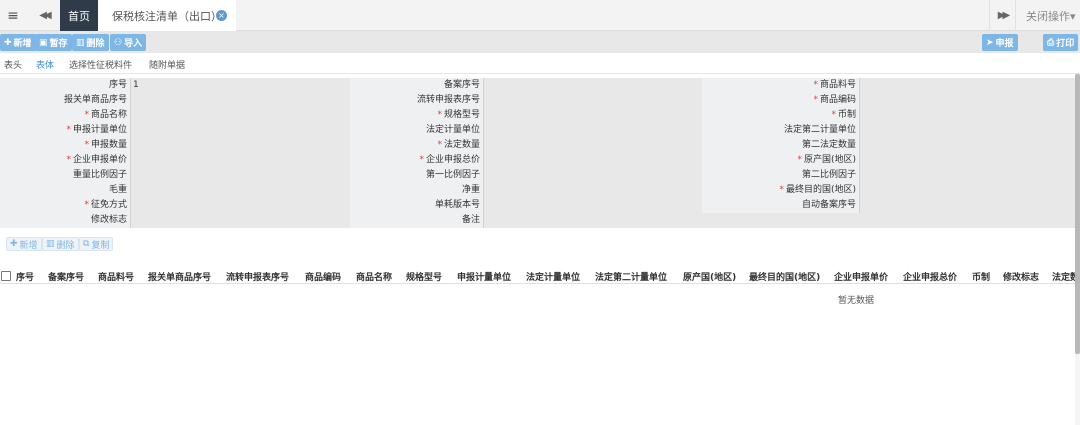 The height and width of the screenshot is (425, 1080). What do you see at coordinates (1002, 15) in the screenshot?
I see `scroll-tabs-right-icon: ▶▶` at bounding box center [1002, 15].